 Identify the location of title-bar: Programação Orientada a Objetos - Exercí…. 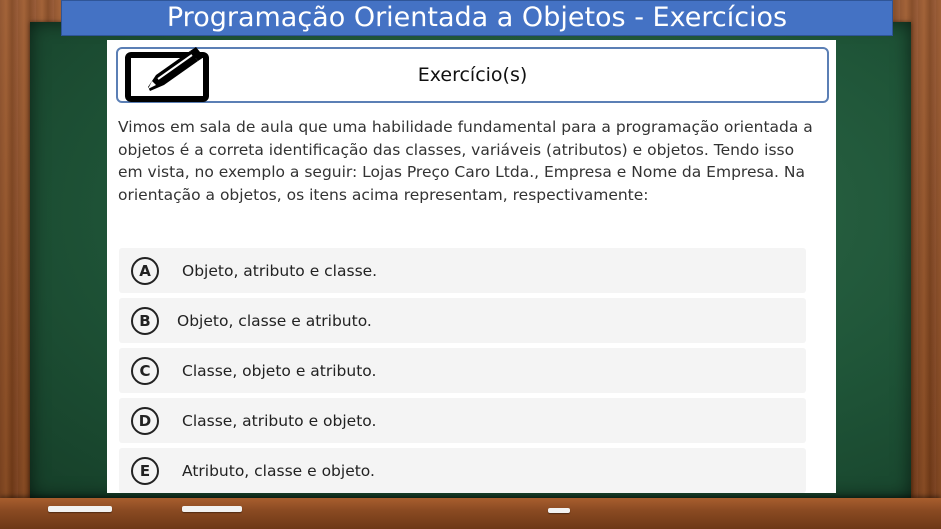
(477, 18).